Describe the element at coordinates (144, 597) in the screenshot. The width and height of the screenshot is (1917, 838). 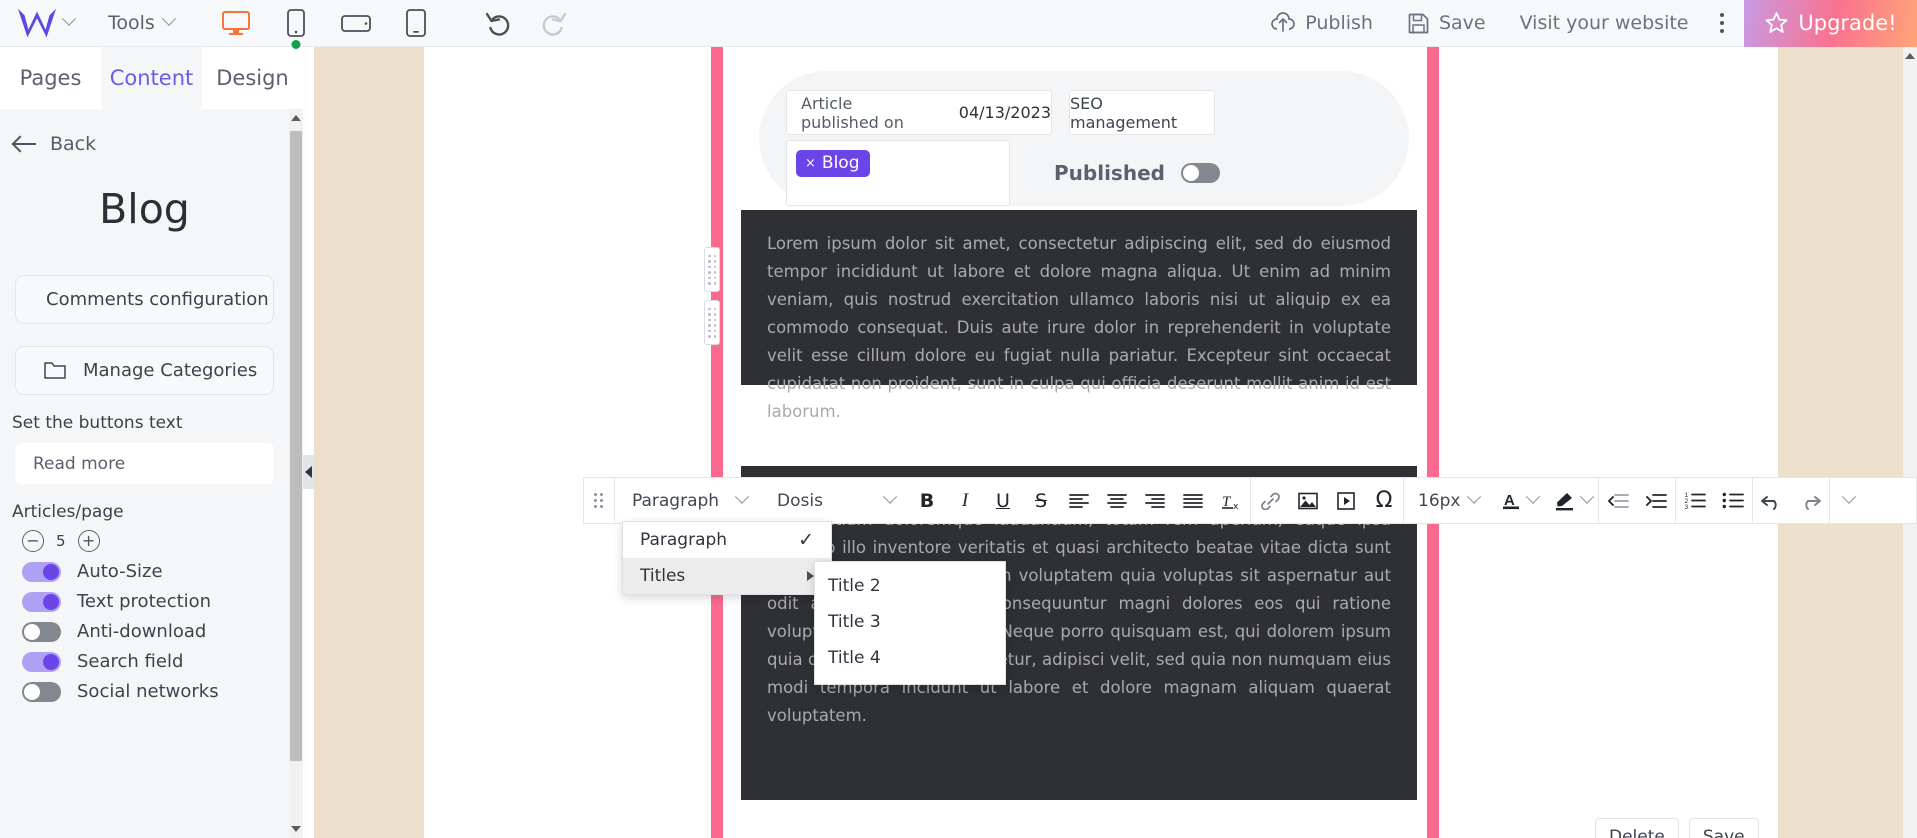
I see `toggle-row-text-protection: Text protection` at that location.